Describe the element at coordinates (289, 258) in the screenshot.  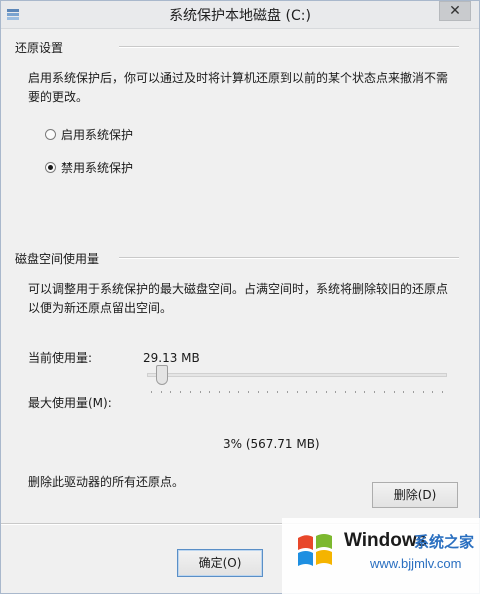
I see `disk-usage-divider` at that location.